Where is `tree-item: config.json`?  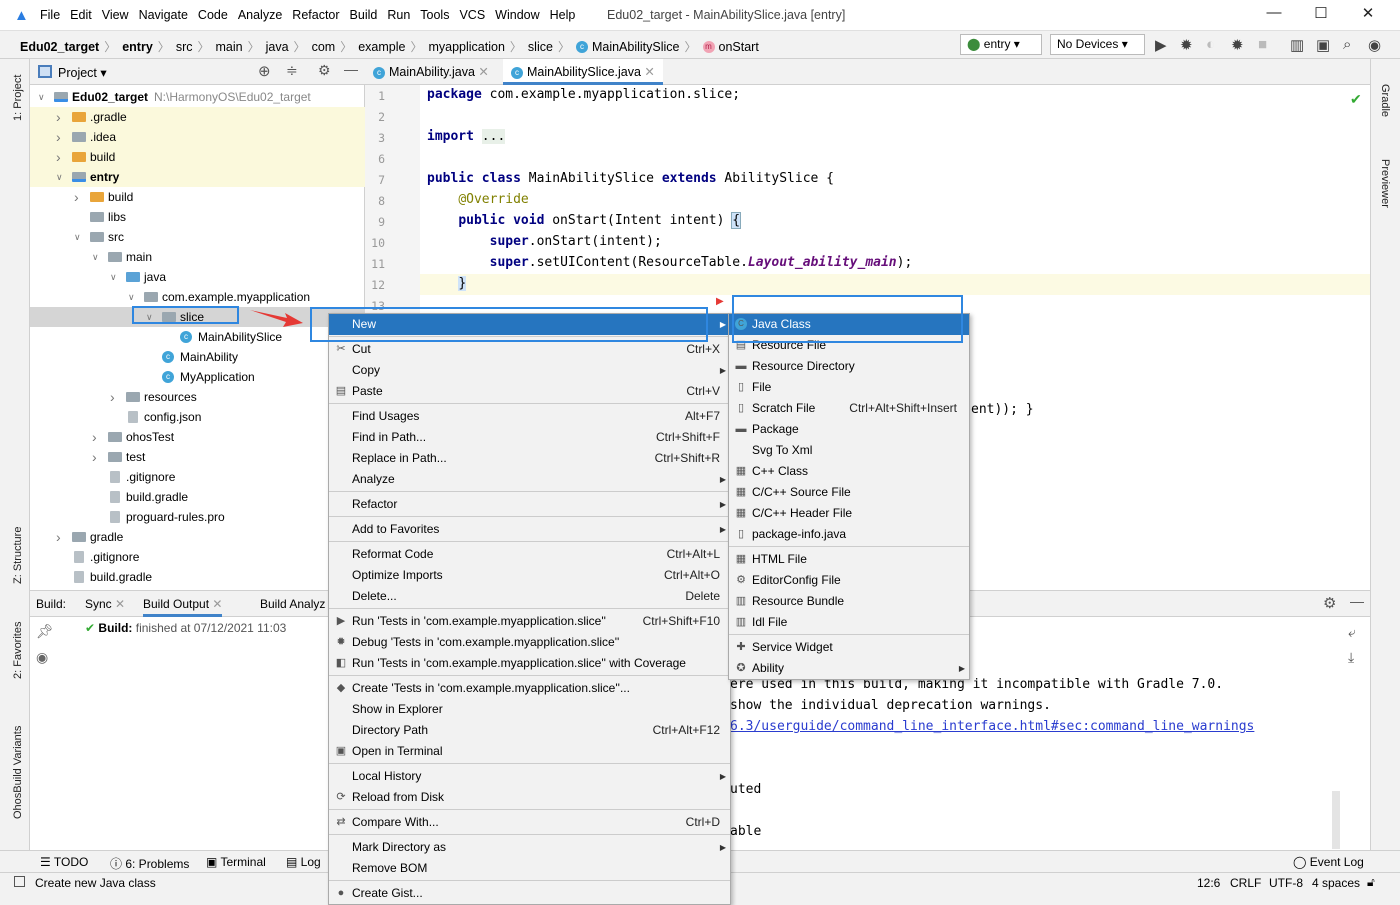
tree-item: config.json is located at coordinates (197, 417).